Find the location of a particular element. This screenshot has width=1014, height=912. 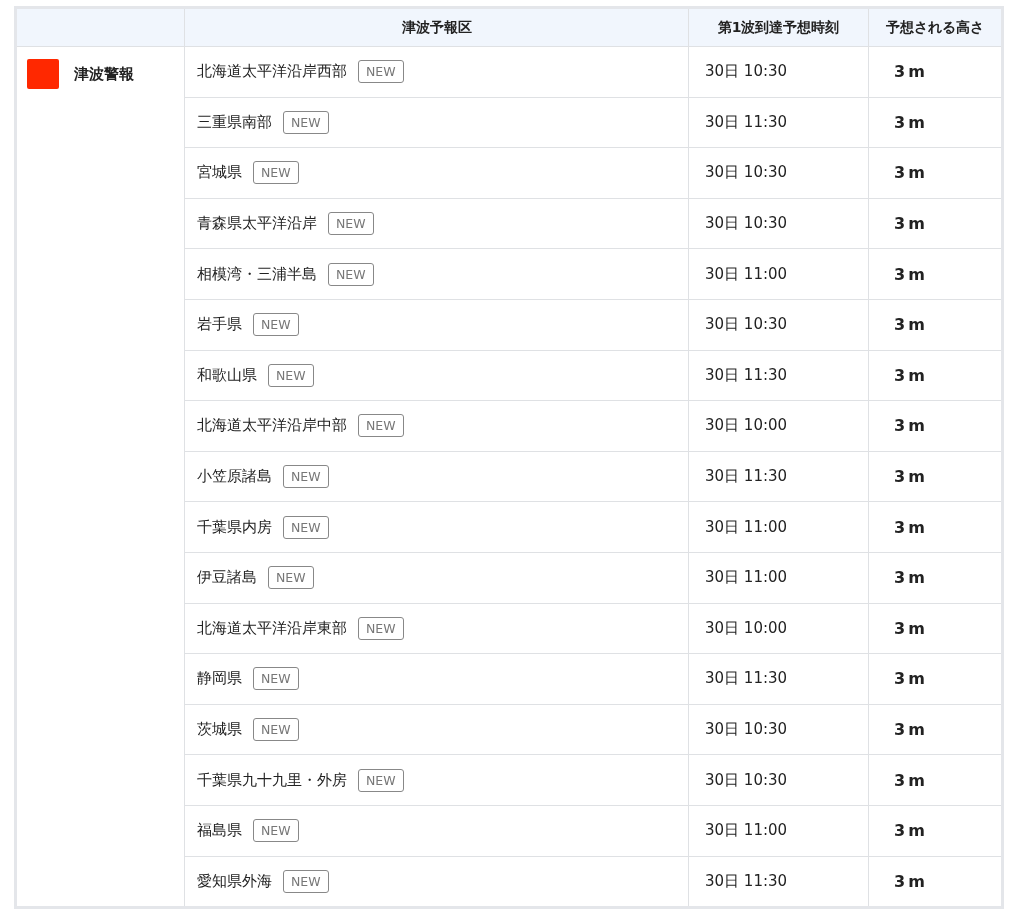

forecast-area: 青森県太平洋沿岸 is located at coordinates (257, 224).